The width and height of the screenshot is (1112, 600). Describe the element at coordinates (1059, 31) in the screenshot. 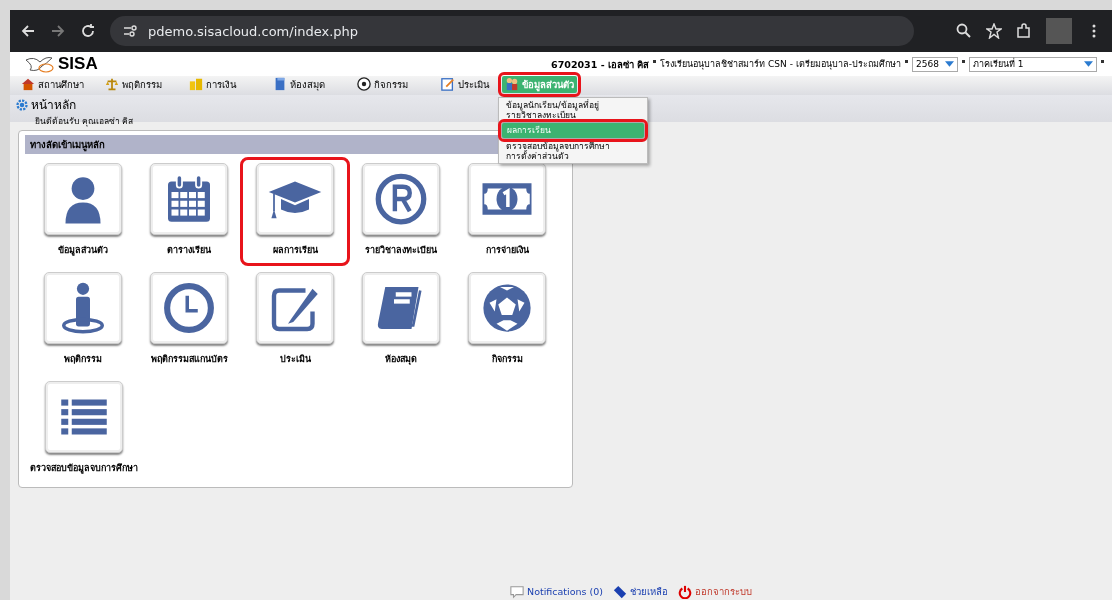

I see `profile-button` at that location.